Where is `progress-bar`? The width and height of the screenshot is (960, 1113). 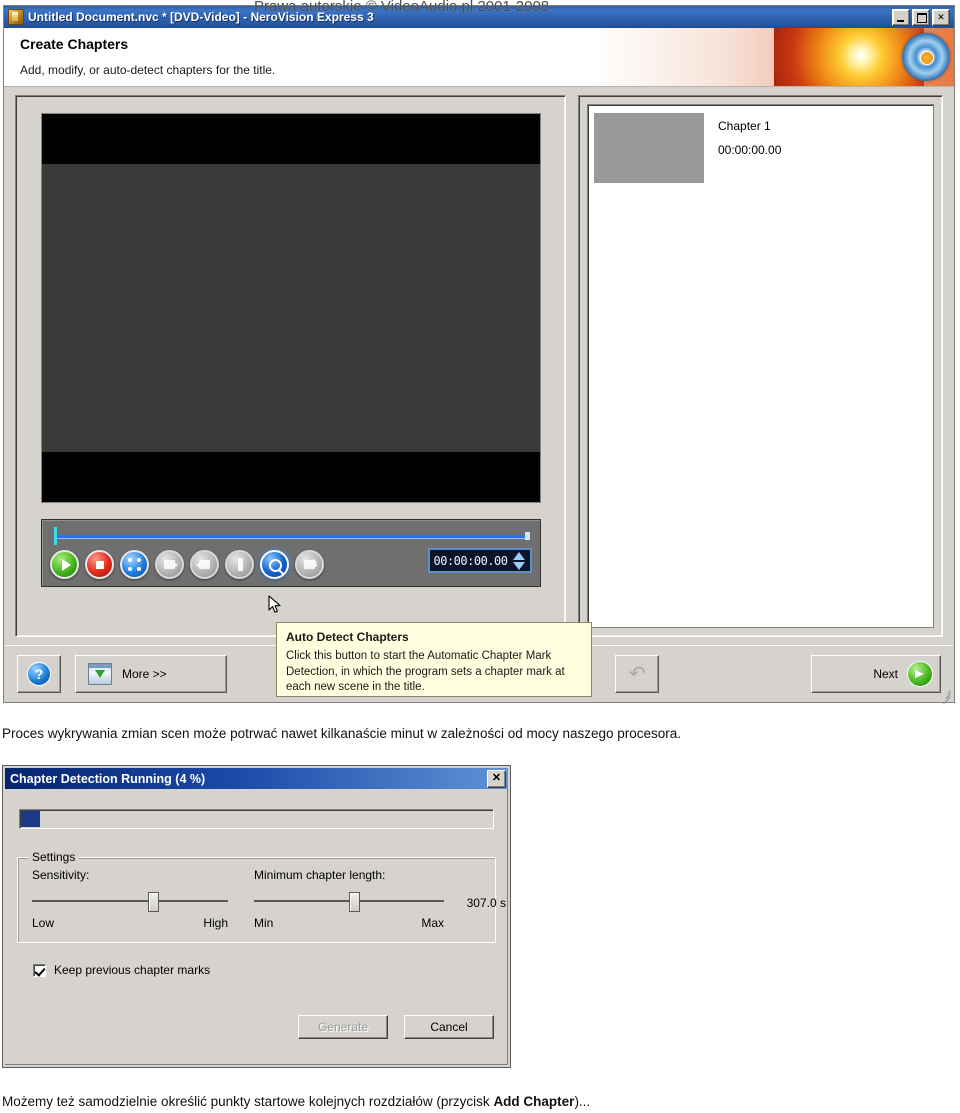 progress-bar is located at coordinates (256, 819).